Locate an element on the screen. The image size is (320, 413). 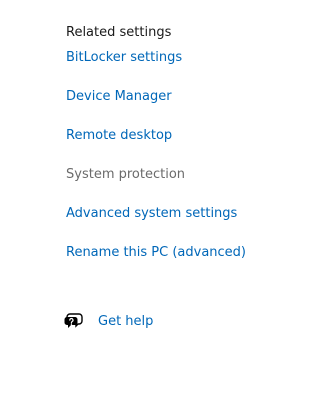
related-settings-heading: Related settings is located at coordinates (119, 32).